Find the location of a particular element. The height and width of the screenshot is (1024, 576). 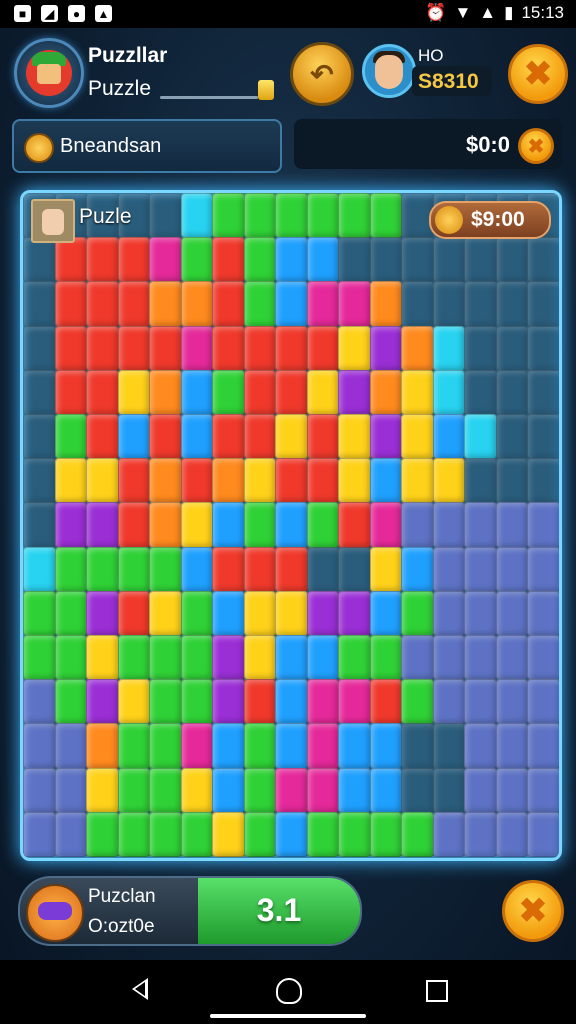

nav-home-icon is located at coordinates (289, 991).